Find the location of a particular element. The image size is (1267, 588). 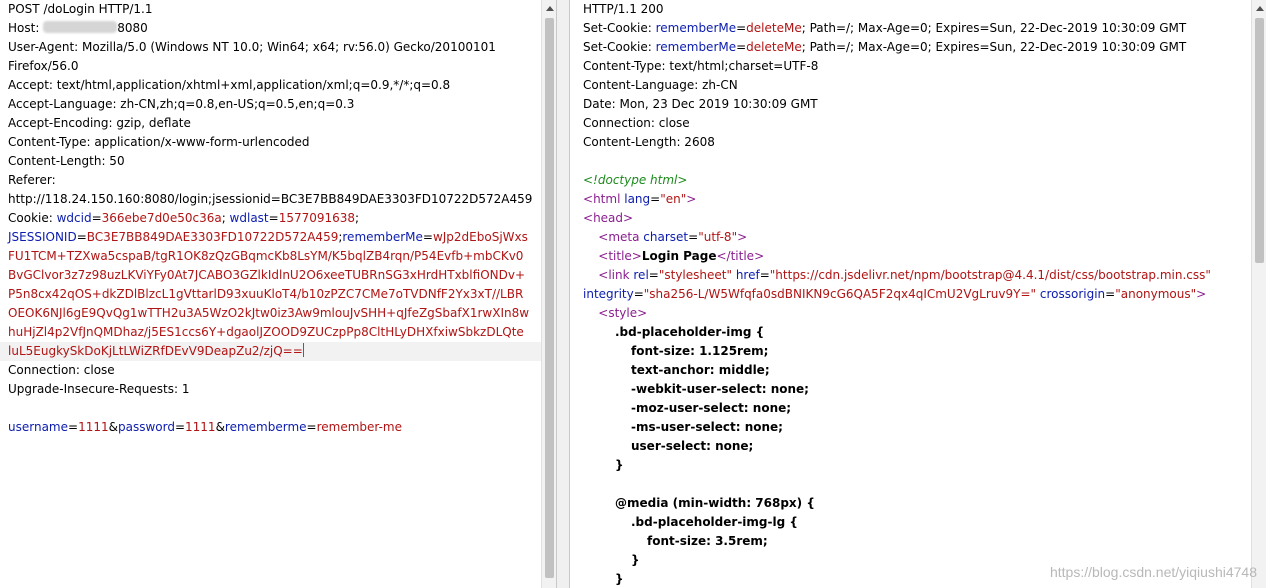

css-declaration: -moz-user-select: none; is located at coordinates (711, 408).